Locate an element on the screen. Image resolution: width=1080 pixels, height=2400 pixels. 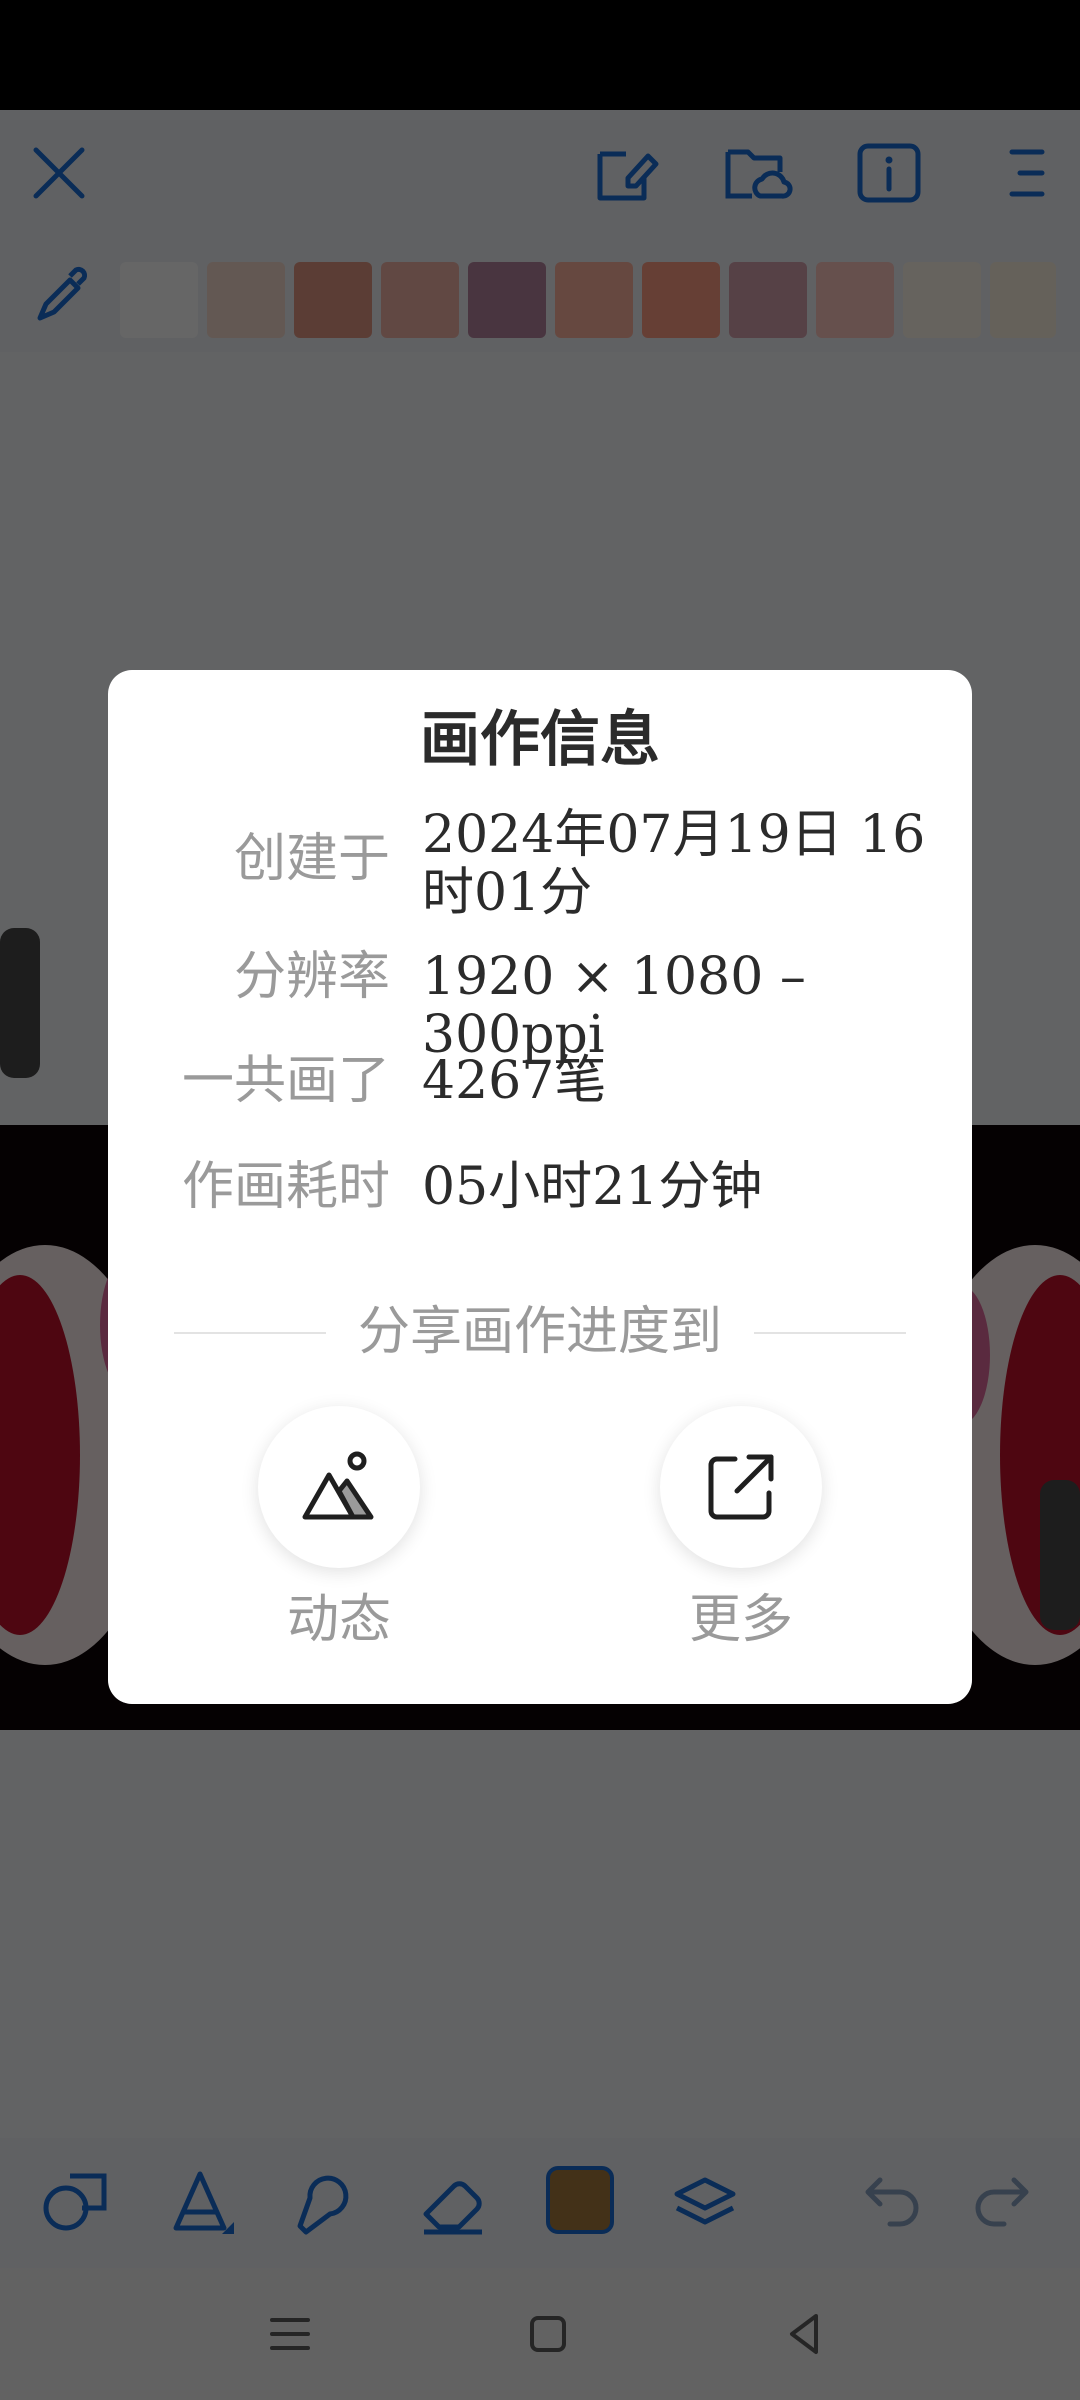
stroke-count-label: 一共画了 is located at coordinates (285, 1081).